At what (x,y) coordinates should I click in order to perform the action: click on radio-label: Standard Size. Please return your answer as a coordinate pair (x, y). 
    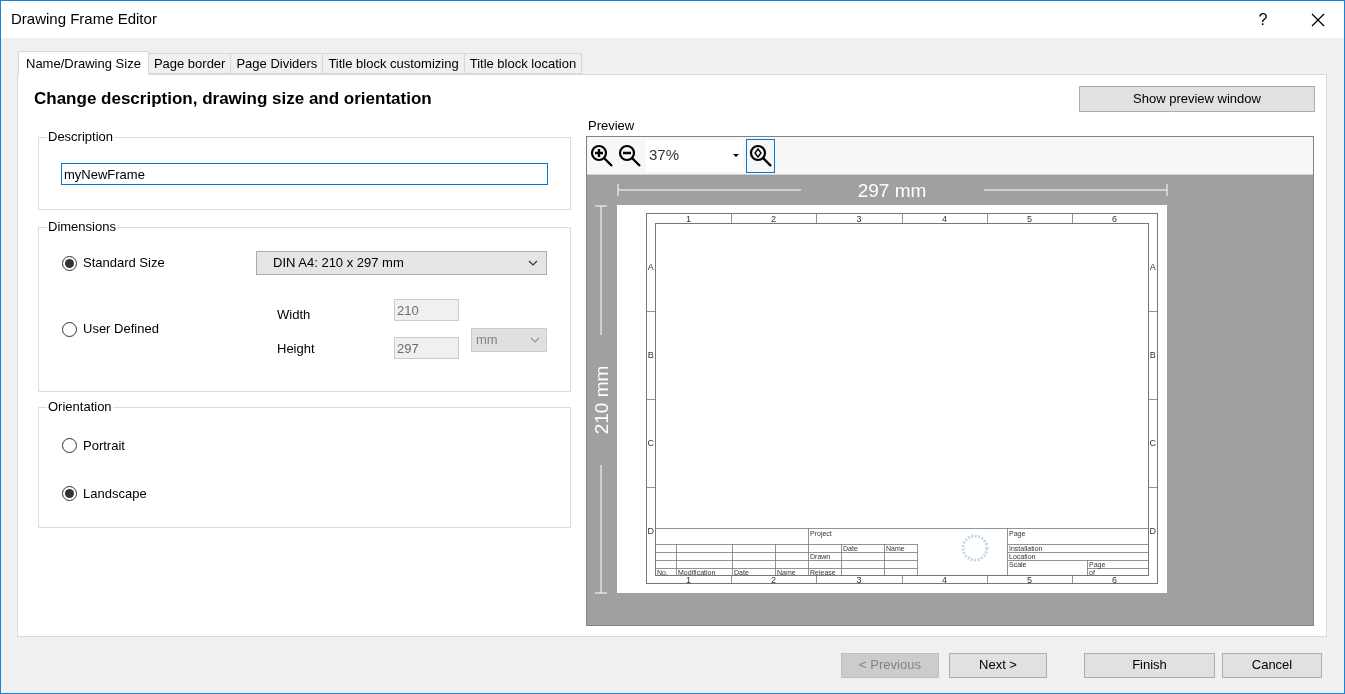
    Looking at the image, I should click on (124, 263).